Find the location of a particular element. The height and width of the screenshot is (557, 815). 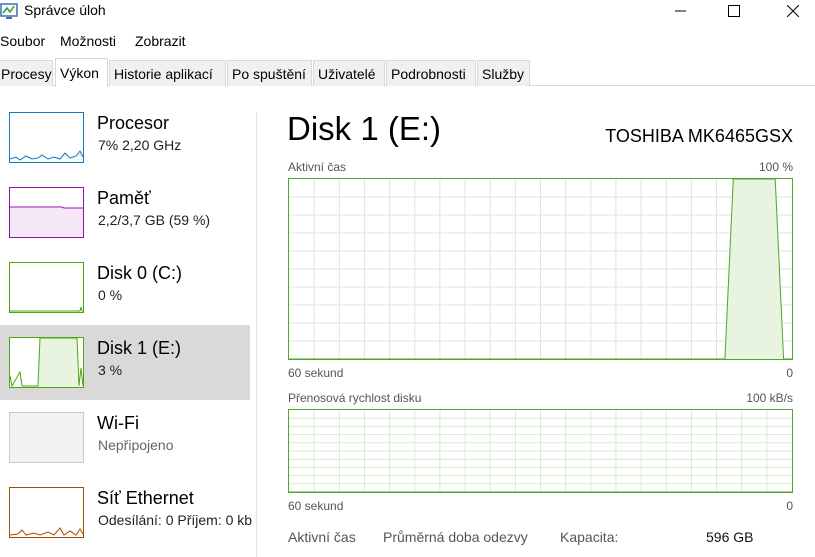

task-manager-icon is located at coordinates (10, 11).